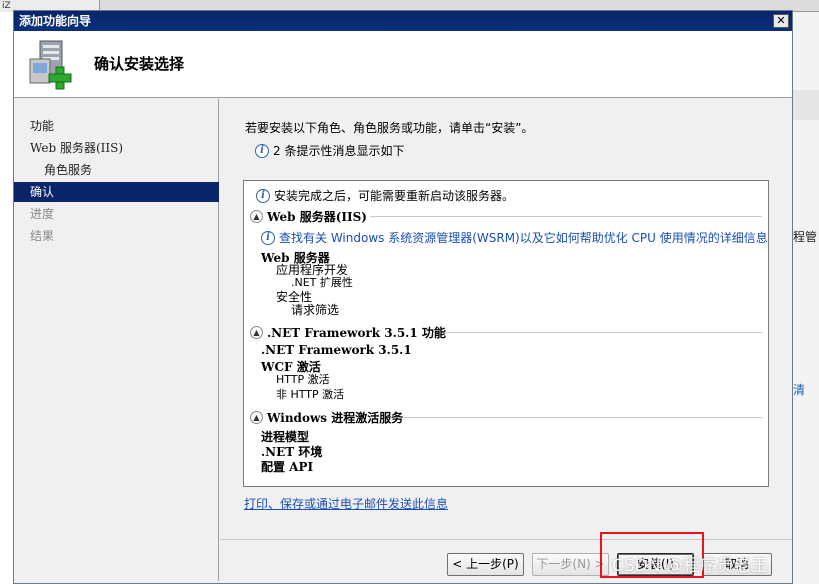 Image resolution: width=819 pixels, height=584 pixels. What do you see at coordinates (806, 298) in the screenshot?
I see `background-side-panel` at bounding box center [806, 298].